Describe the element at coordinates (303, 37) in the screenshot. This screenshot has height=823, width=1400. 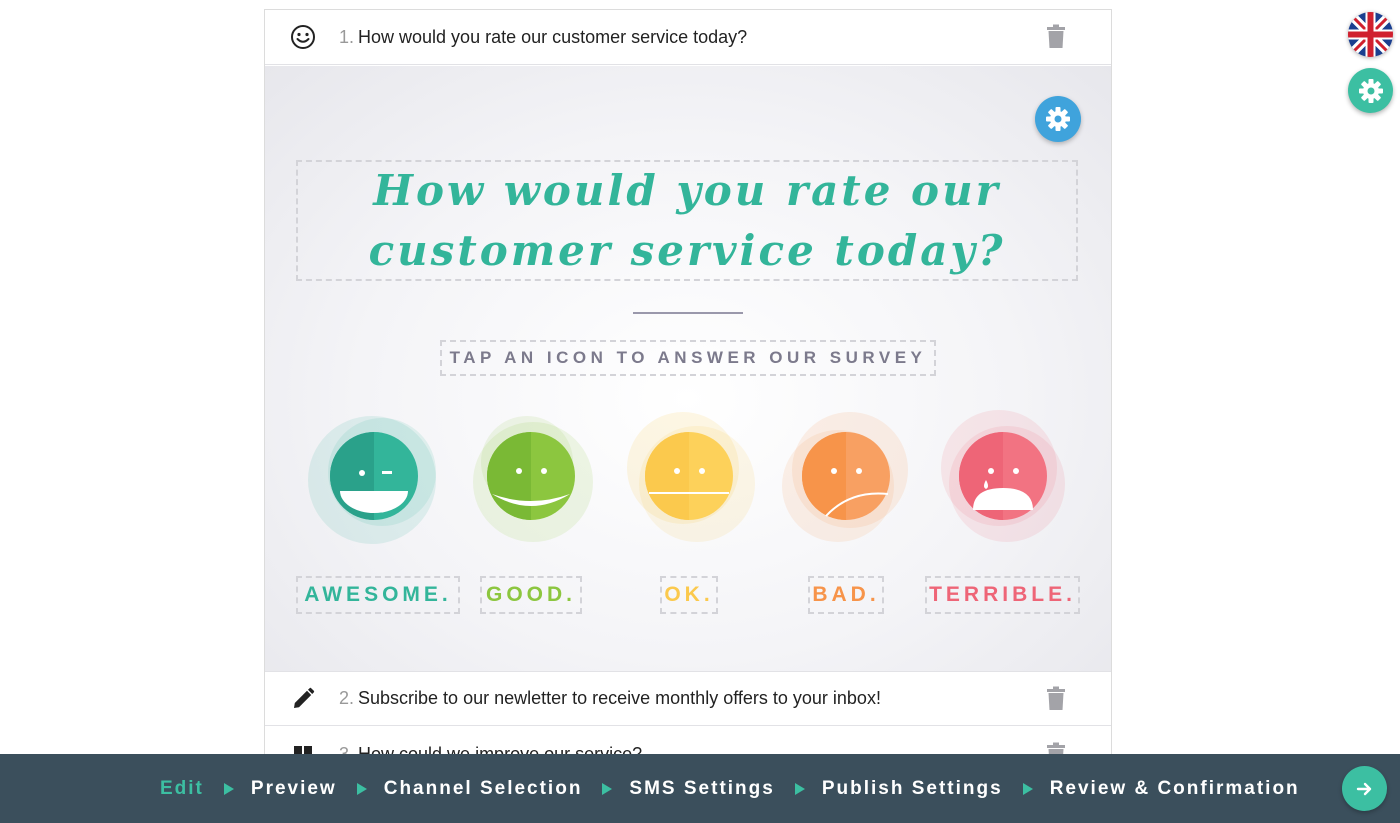
I see `smiley-icon` at that location.